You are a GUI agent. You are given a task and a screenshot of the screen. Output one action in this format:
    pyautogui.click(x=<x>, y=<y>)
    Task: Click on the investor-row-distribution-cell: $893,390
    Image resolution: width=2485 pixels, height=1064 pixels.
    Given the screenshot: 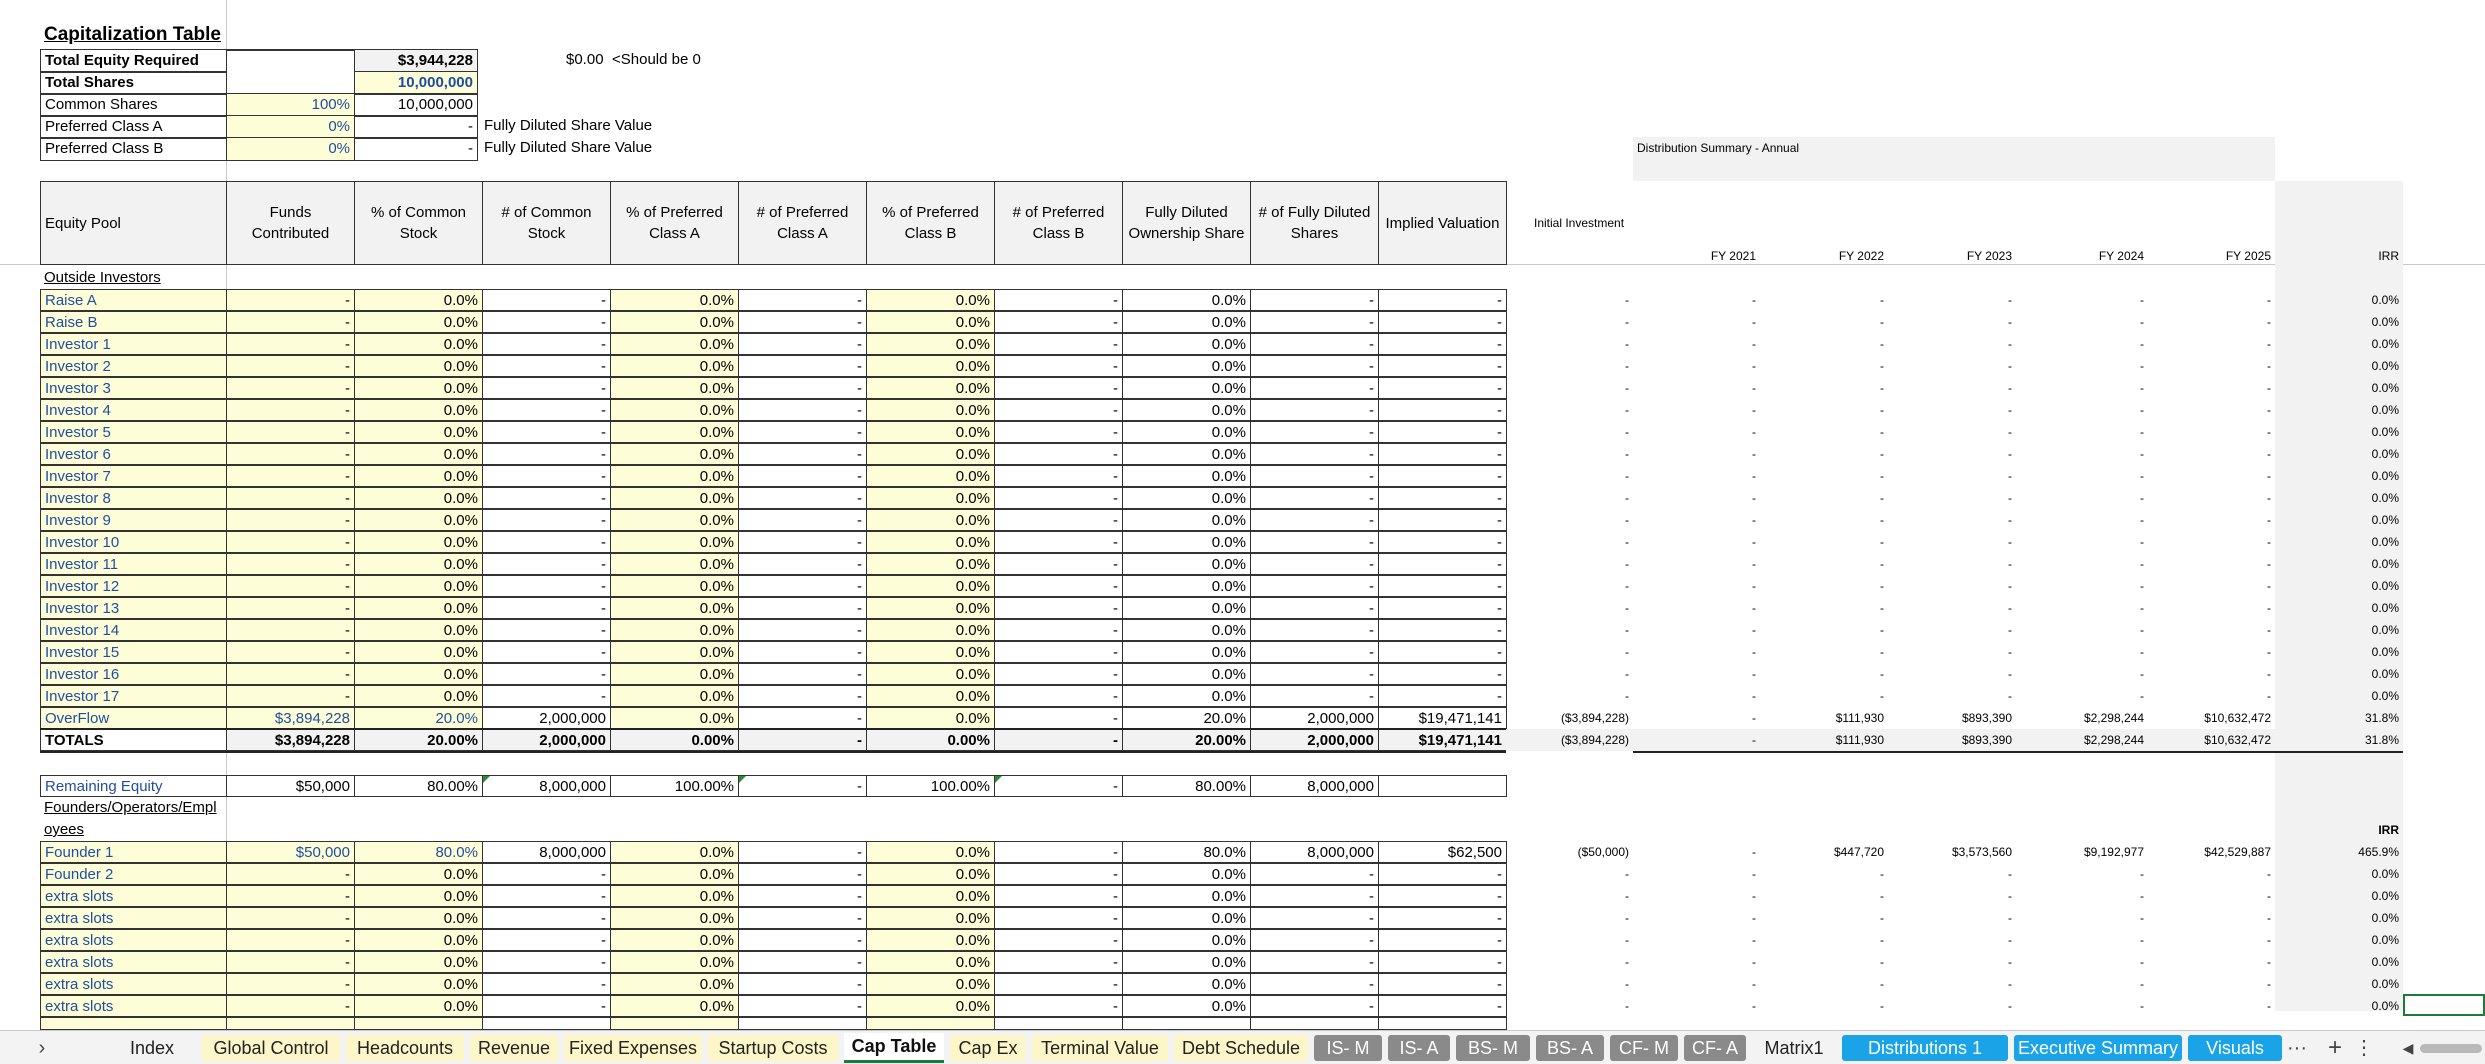 What is the action you would take?
    pyautogui.click(x=1952, y=718)
    